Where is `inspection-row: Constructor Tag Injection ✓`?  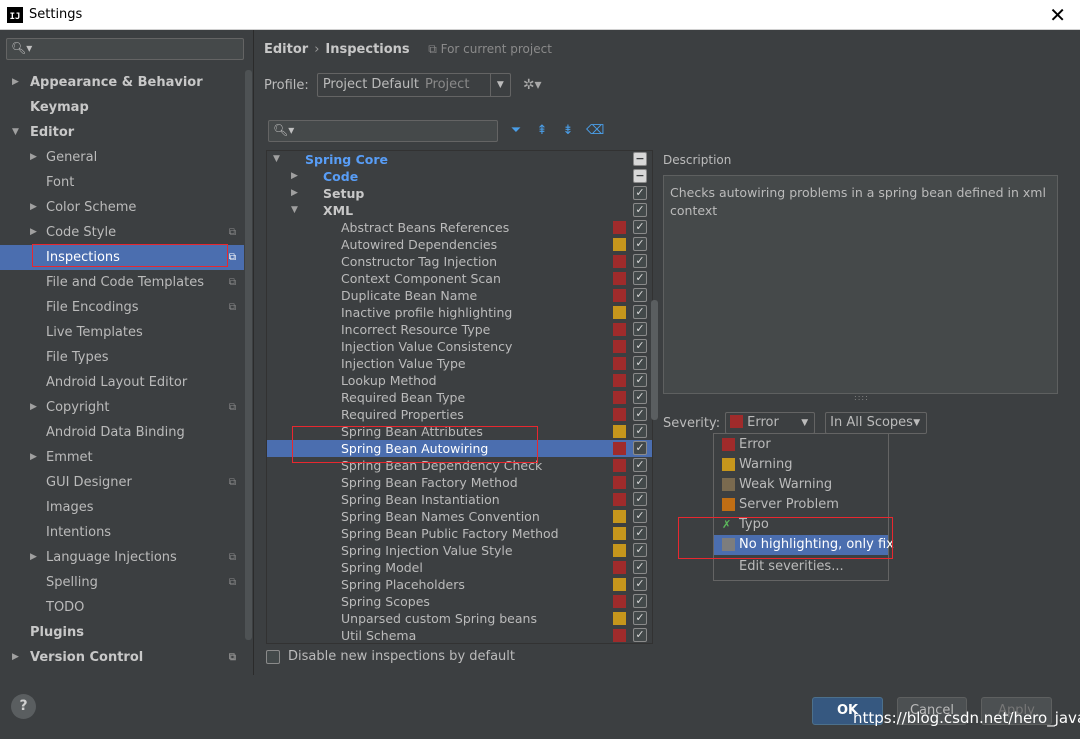
inspection-row: Constructor Tag Injection ✓ is located at coordinates (459, 261).